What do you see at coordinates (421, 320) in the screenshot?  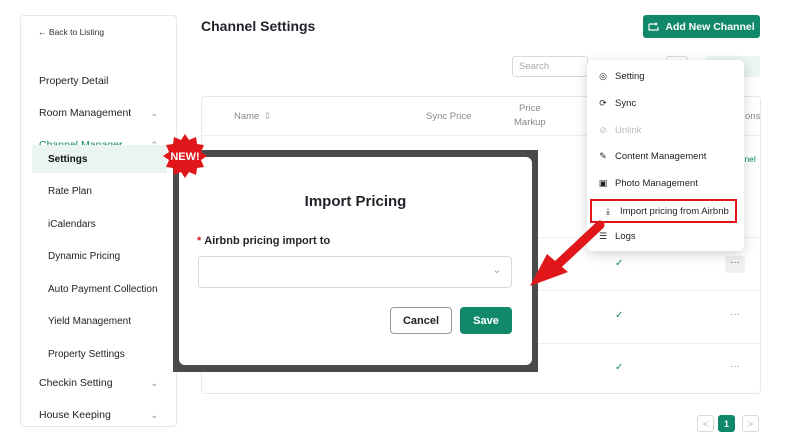 I see `cancel-button: Cancel` at bounding box center [421, 320].